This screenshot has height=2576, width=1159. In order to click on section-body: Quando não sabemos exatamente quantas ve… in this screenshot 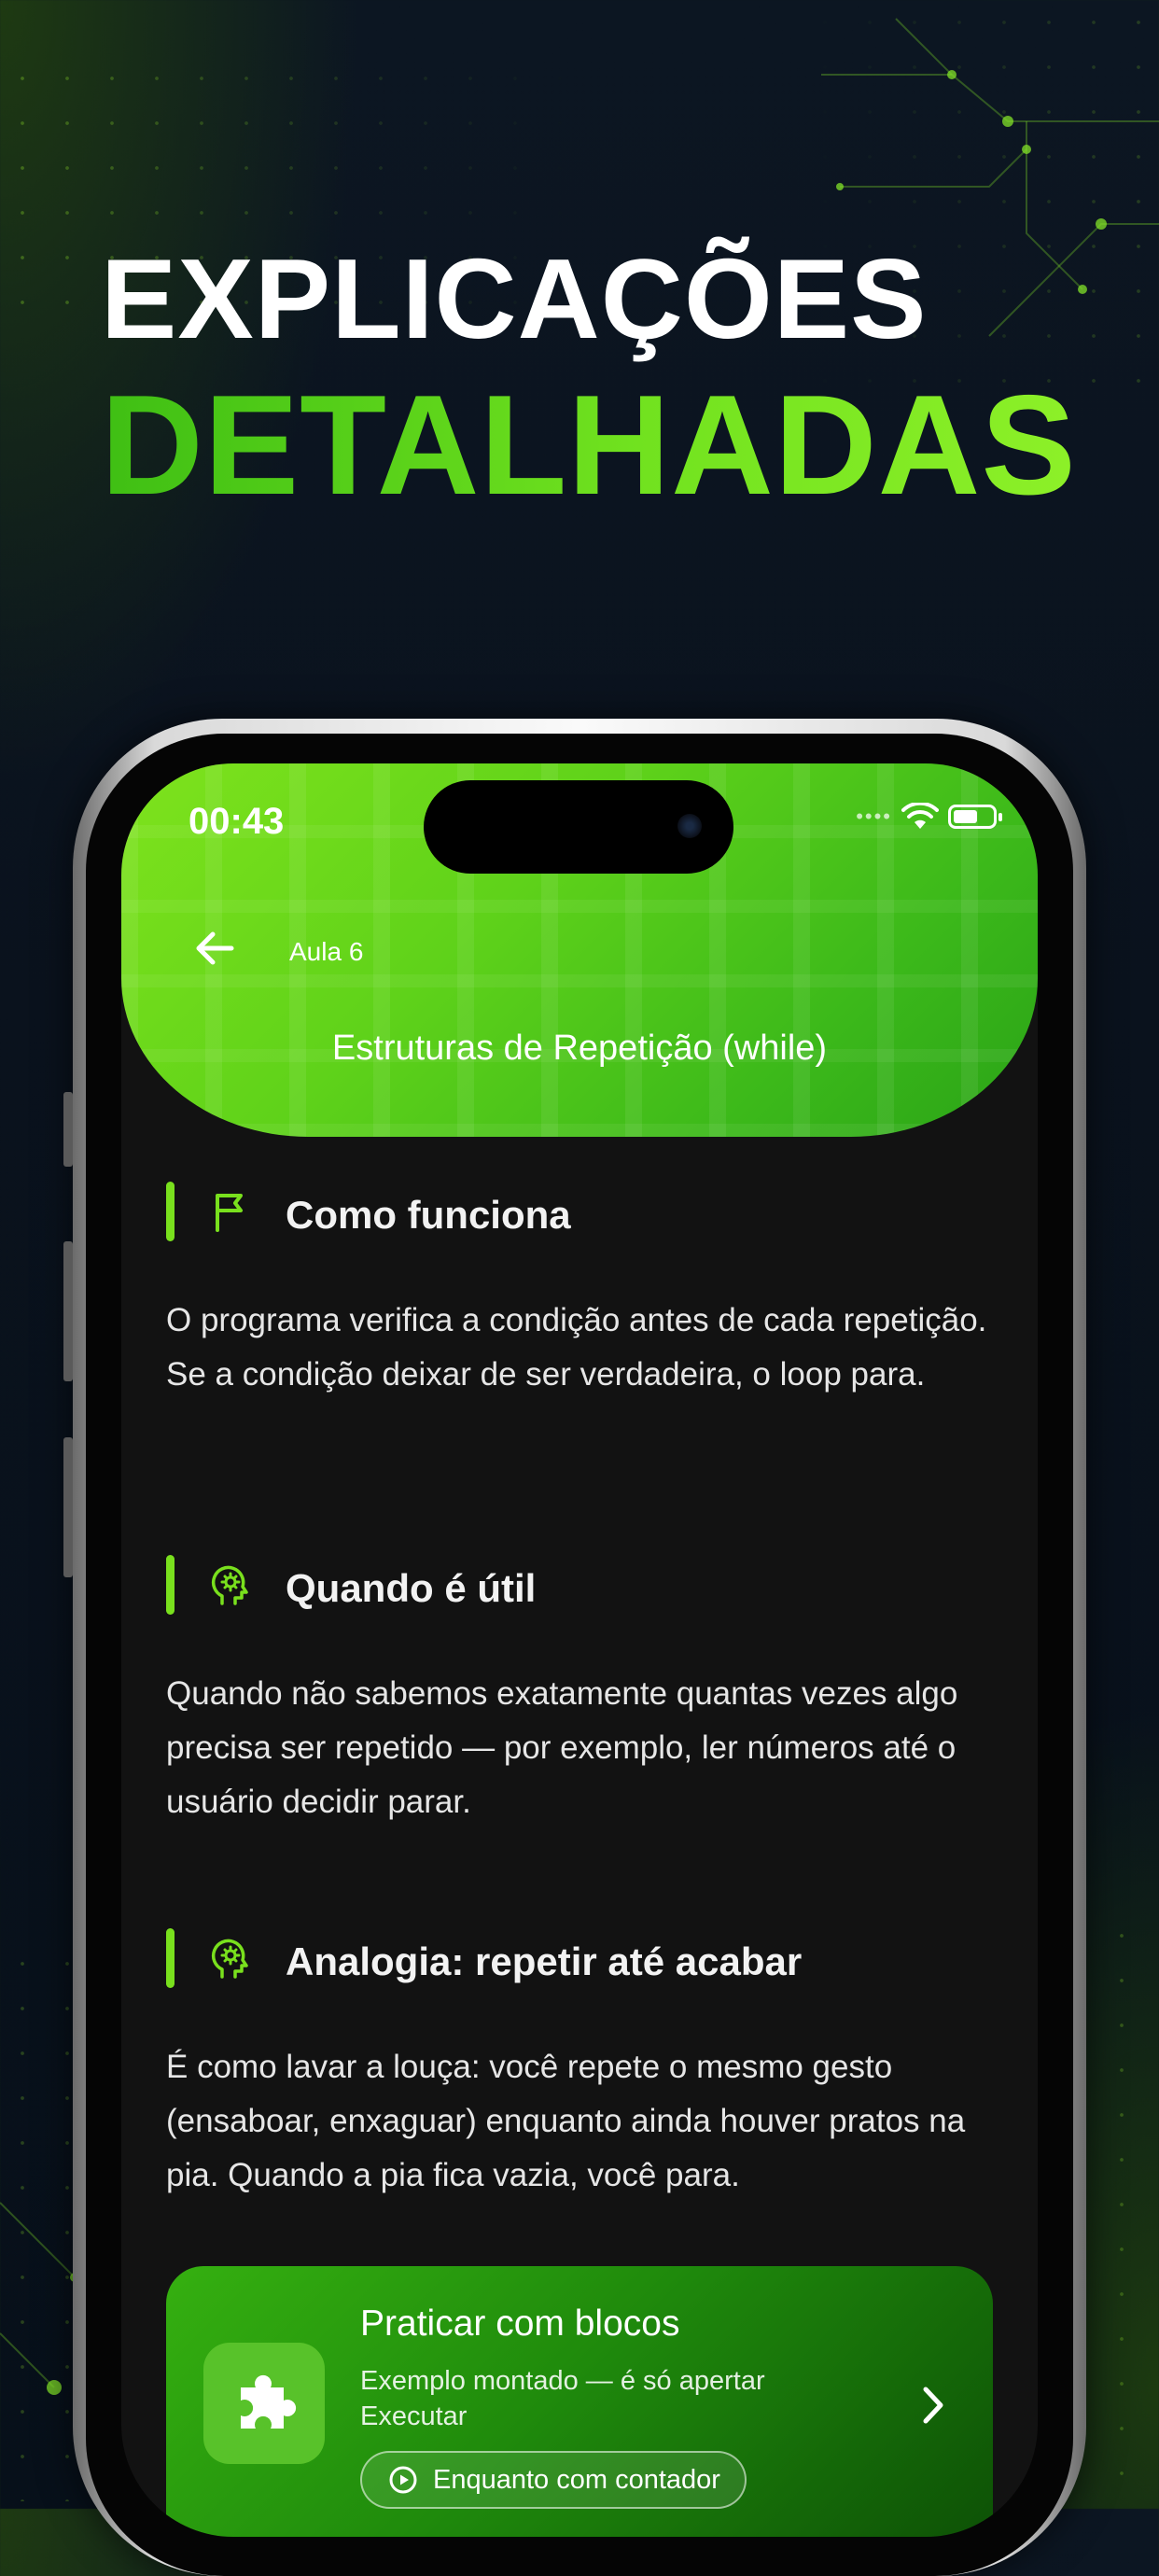, I will do `click(562, 1747)`.